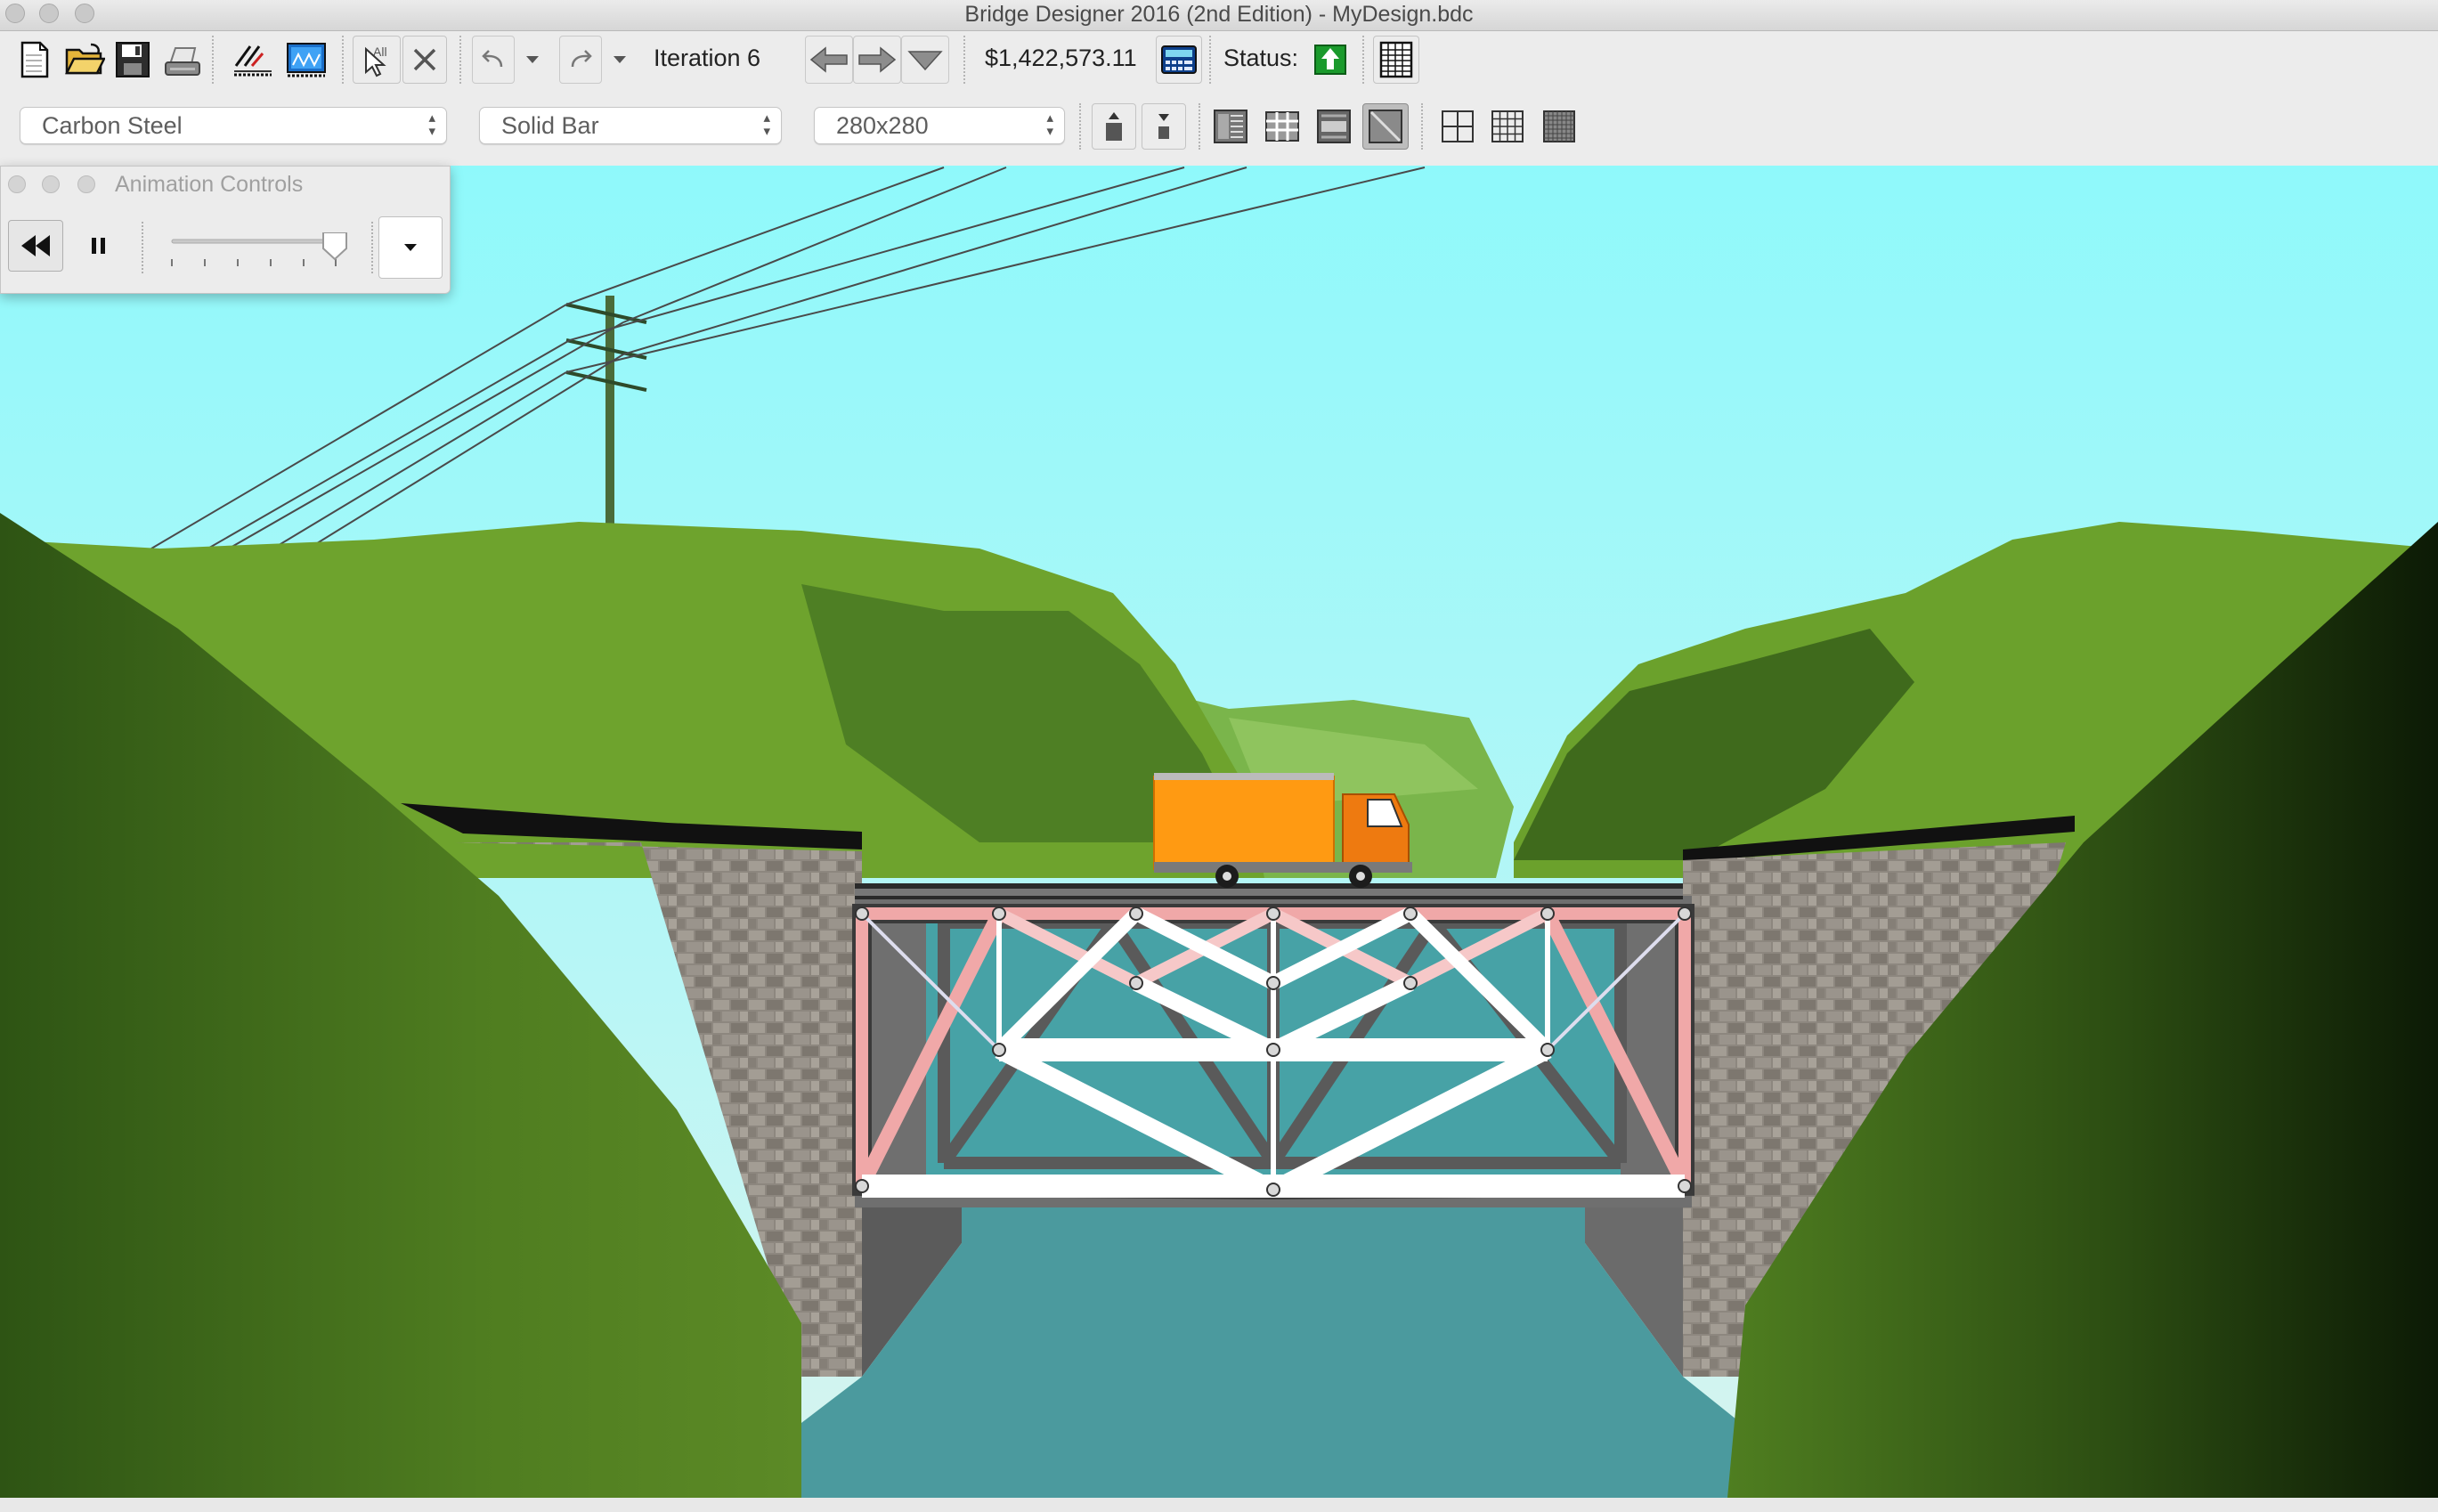 This screenshot has height=1512, width=2438. Describe the element at coordinates (631, 126) in the screenshot. I see `cross-section-select: Solid Bar ▴ ▾` at that location.